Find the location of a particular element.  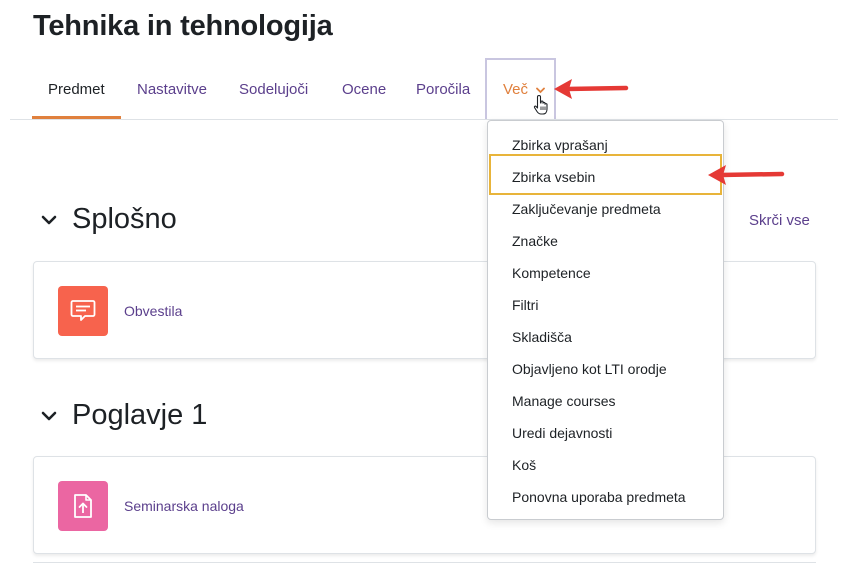

hand-cursor-icon is located at coordinates (540, 104).